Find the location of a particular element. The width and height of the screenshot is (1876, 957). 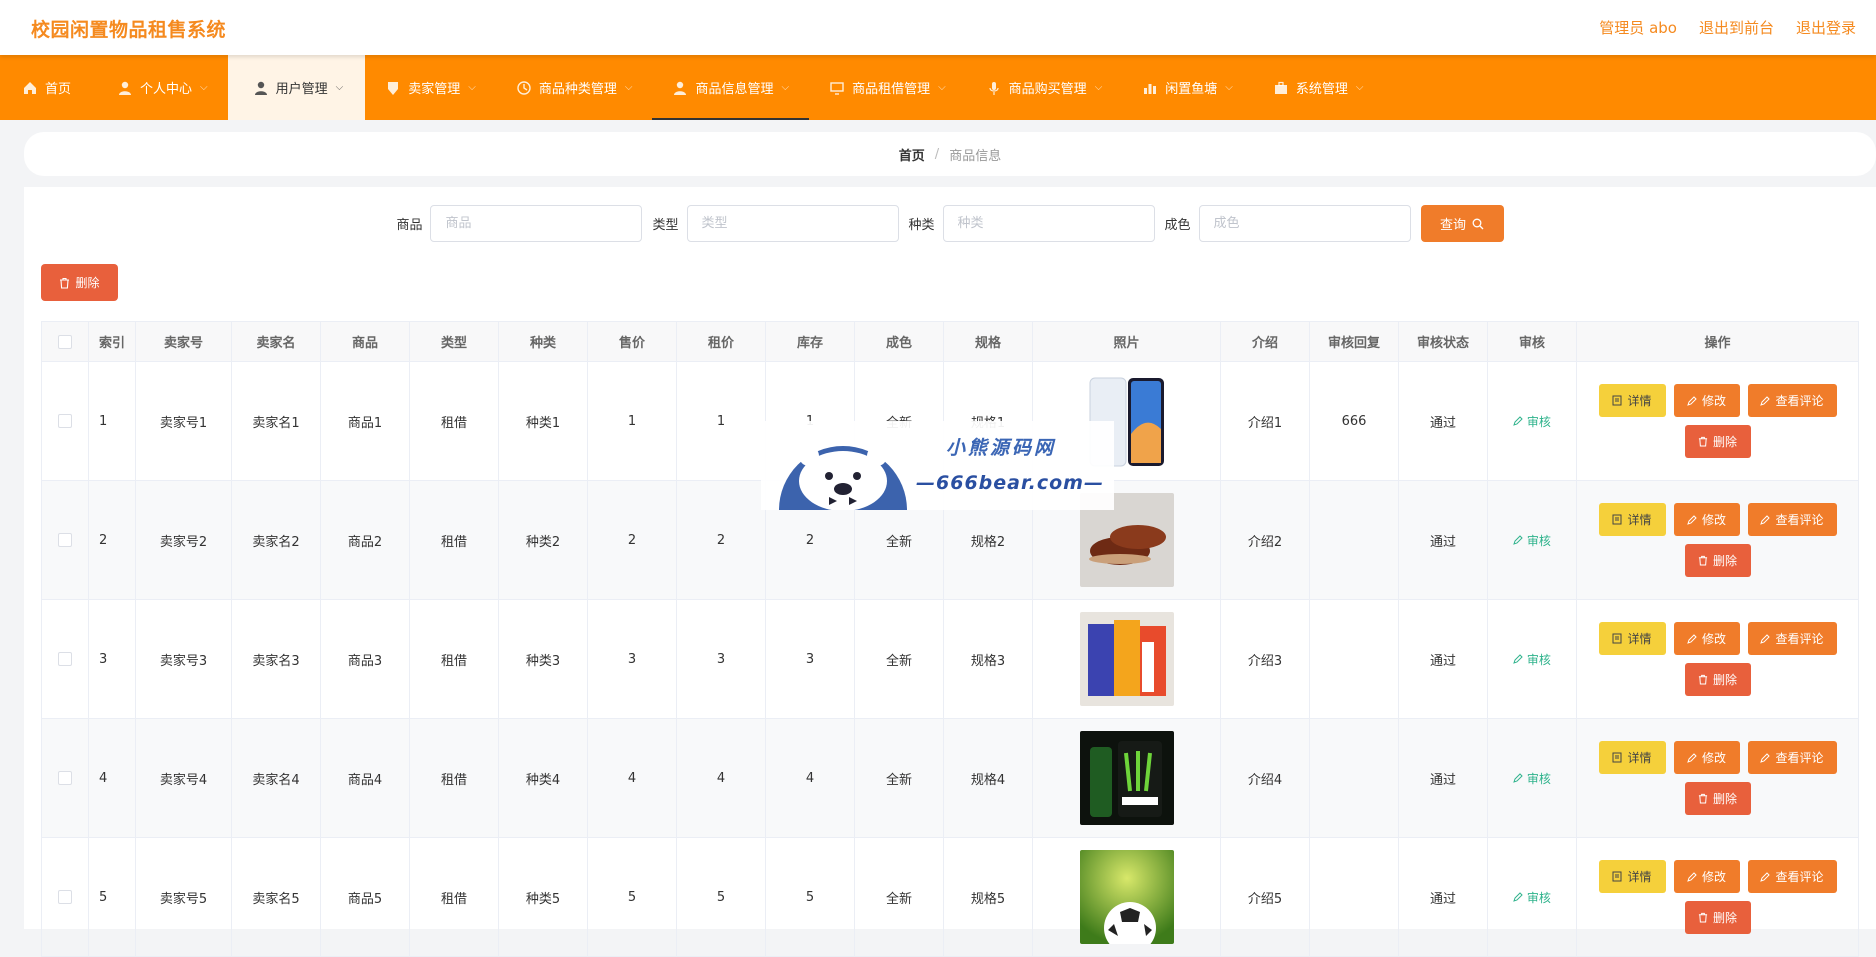

category-input is located at coordinates (1048, 223).